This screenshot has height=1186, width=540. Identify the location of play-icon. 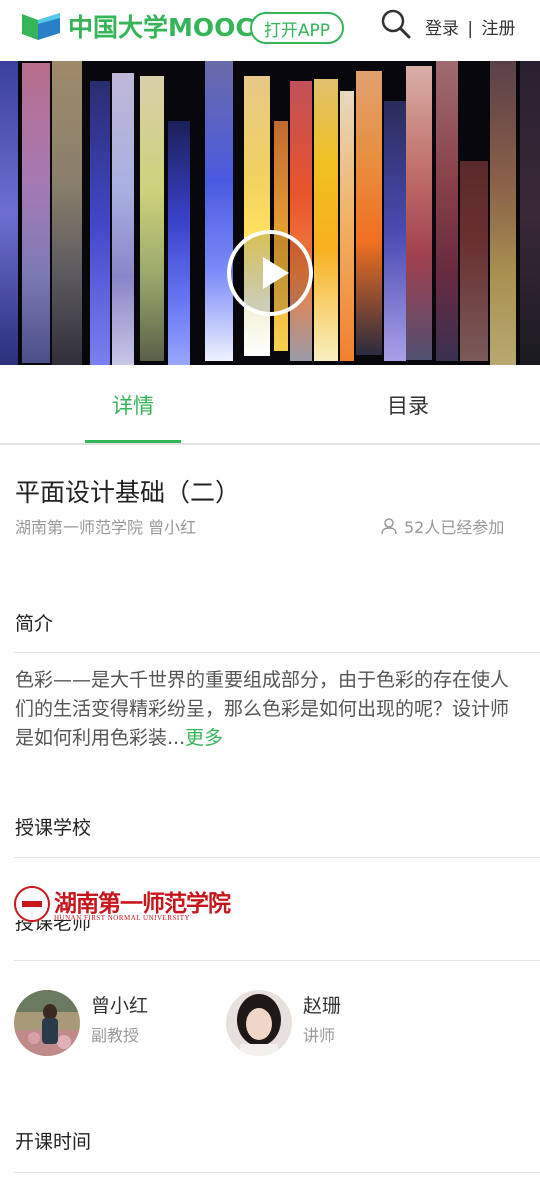
(276, 273).